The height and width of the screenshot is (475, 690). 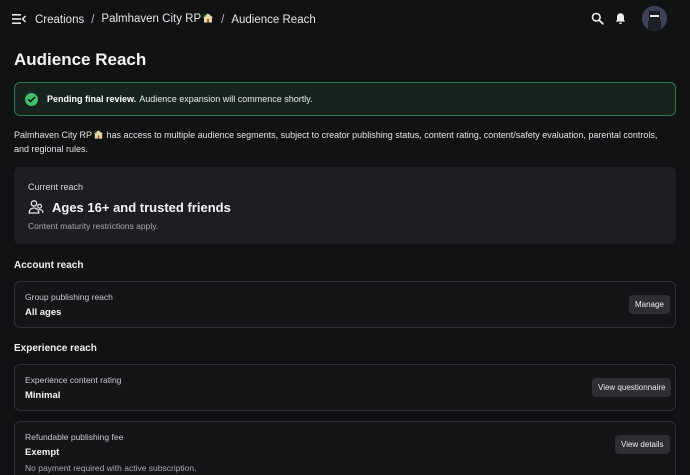 I want to click on manage-button: Manage, so click(x=649, y=304).